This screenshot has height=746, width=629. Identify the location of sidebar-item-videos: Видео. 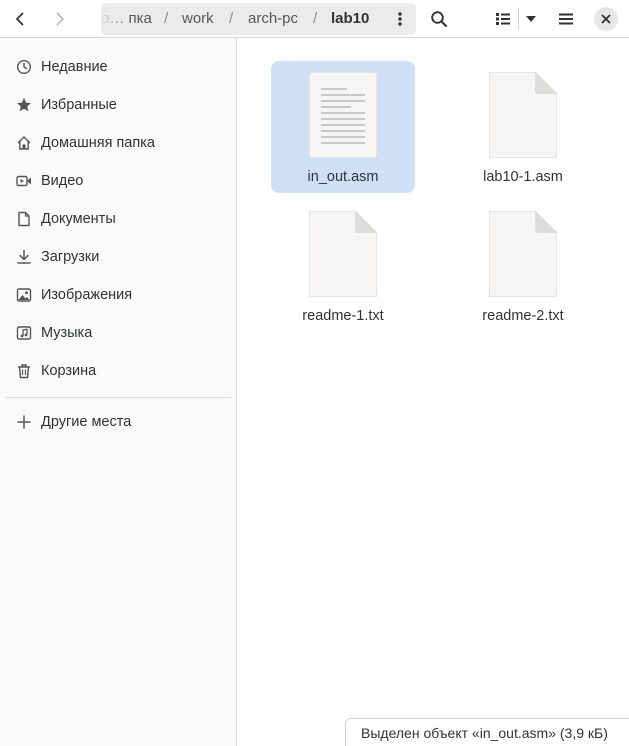
(118, 181).